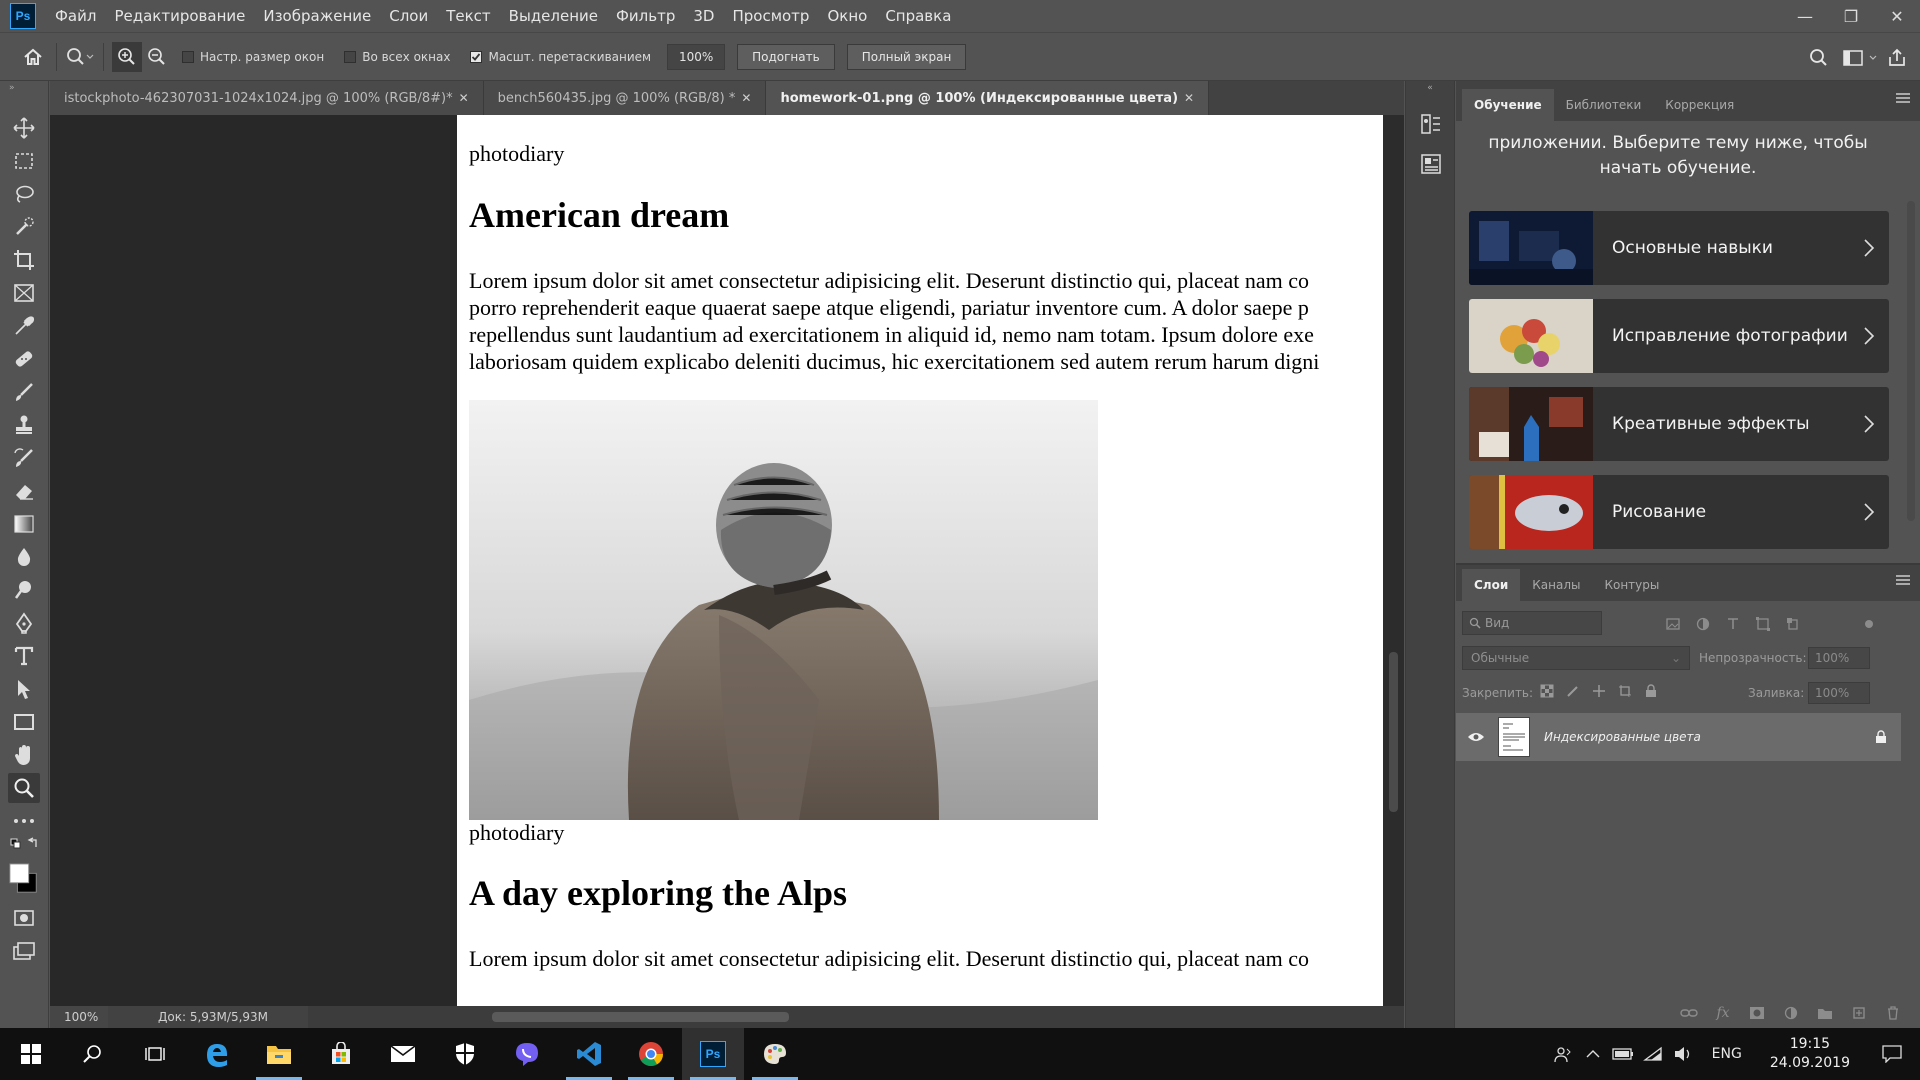 The height and width of the screenshot is (1080, 1920). Describe the element at coordinates (1679, 512) in the screenshot. I see `learn-card-drawing: Рисование` at that location.